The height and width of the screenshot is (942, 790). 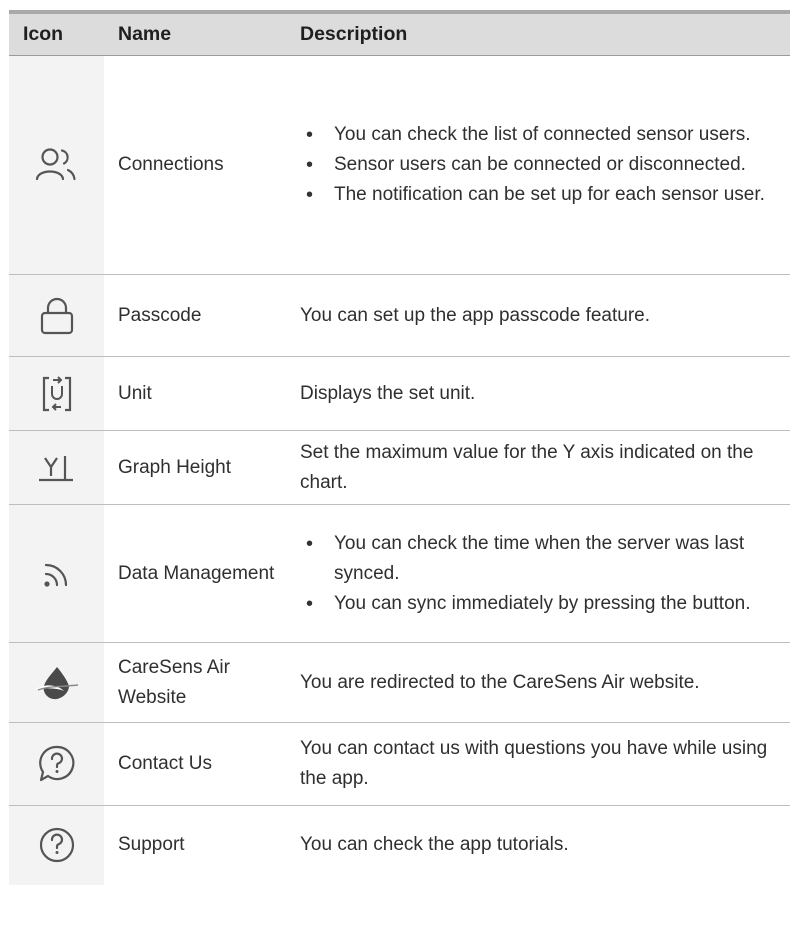 I want to click on row-description: You can check the app tutorials., so click(x=538, y=845).